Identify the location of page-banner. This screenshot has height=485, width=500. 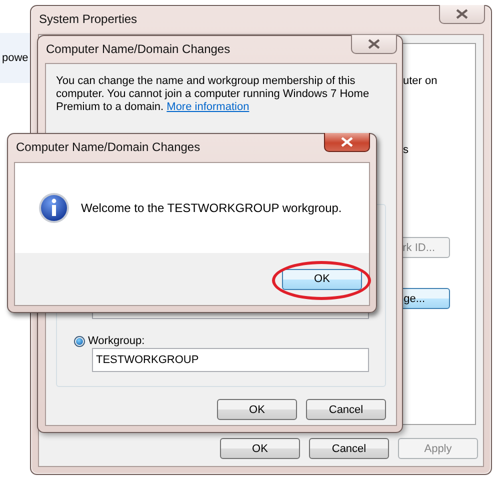
(15, 58).